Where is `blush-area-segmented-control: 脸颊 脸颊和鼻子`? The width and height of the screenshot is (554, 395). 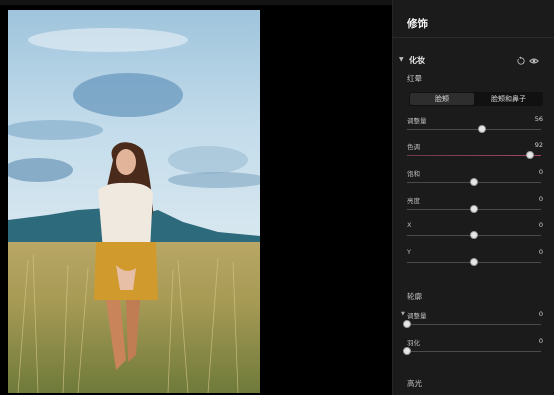 blush-area-segmented-control: 脸颊 脸颊和鼻子 is located at coordinates (476, 99).